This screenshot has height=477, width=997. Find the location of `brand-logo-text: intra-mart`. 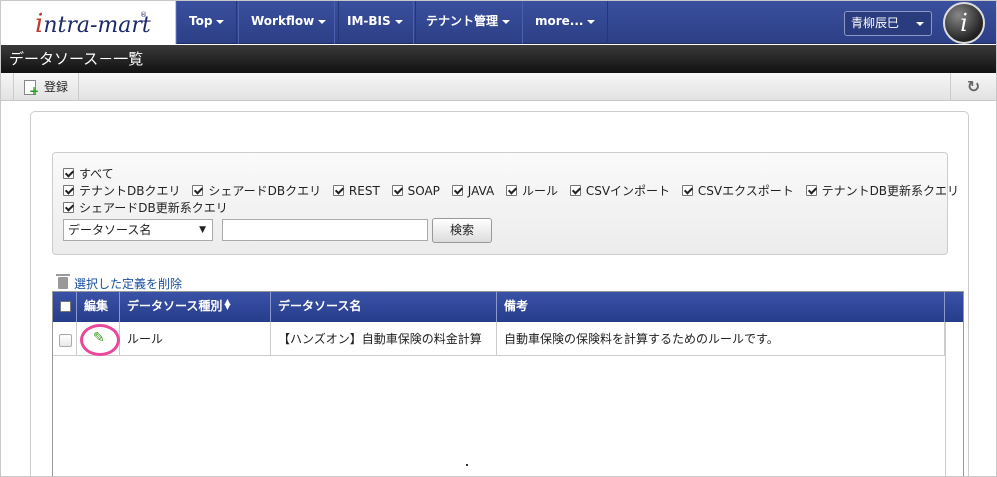

brand-logo-text: intra-mart is located at coordinates (93, 24).